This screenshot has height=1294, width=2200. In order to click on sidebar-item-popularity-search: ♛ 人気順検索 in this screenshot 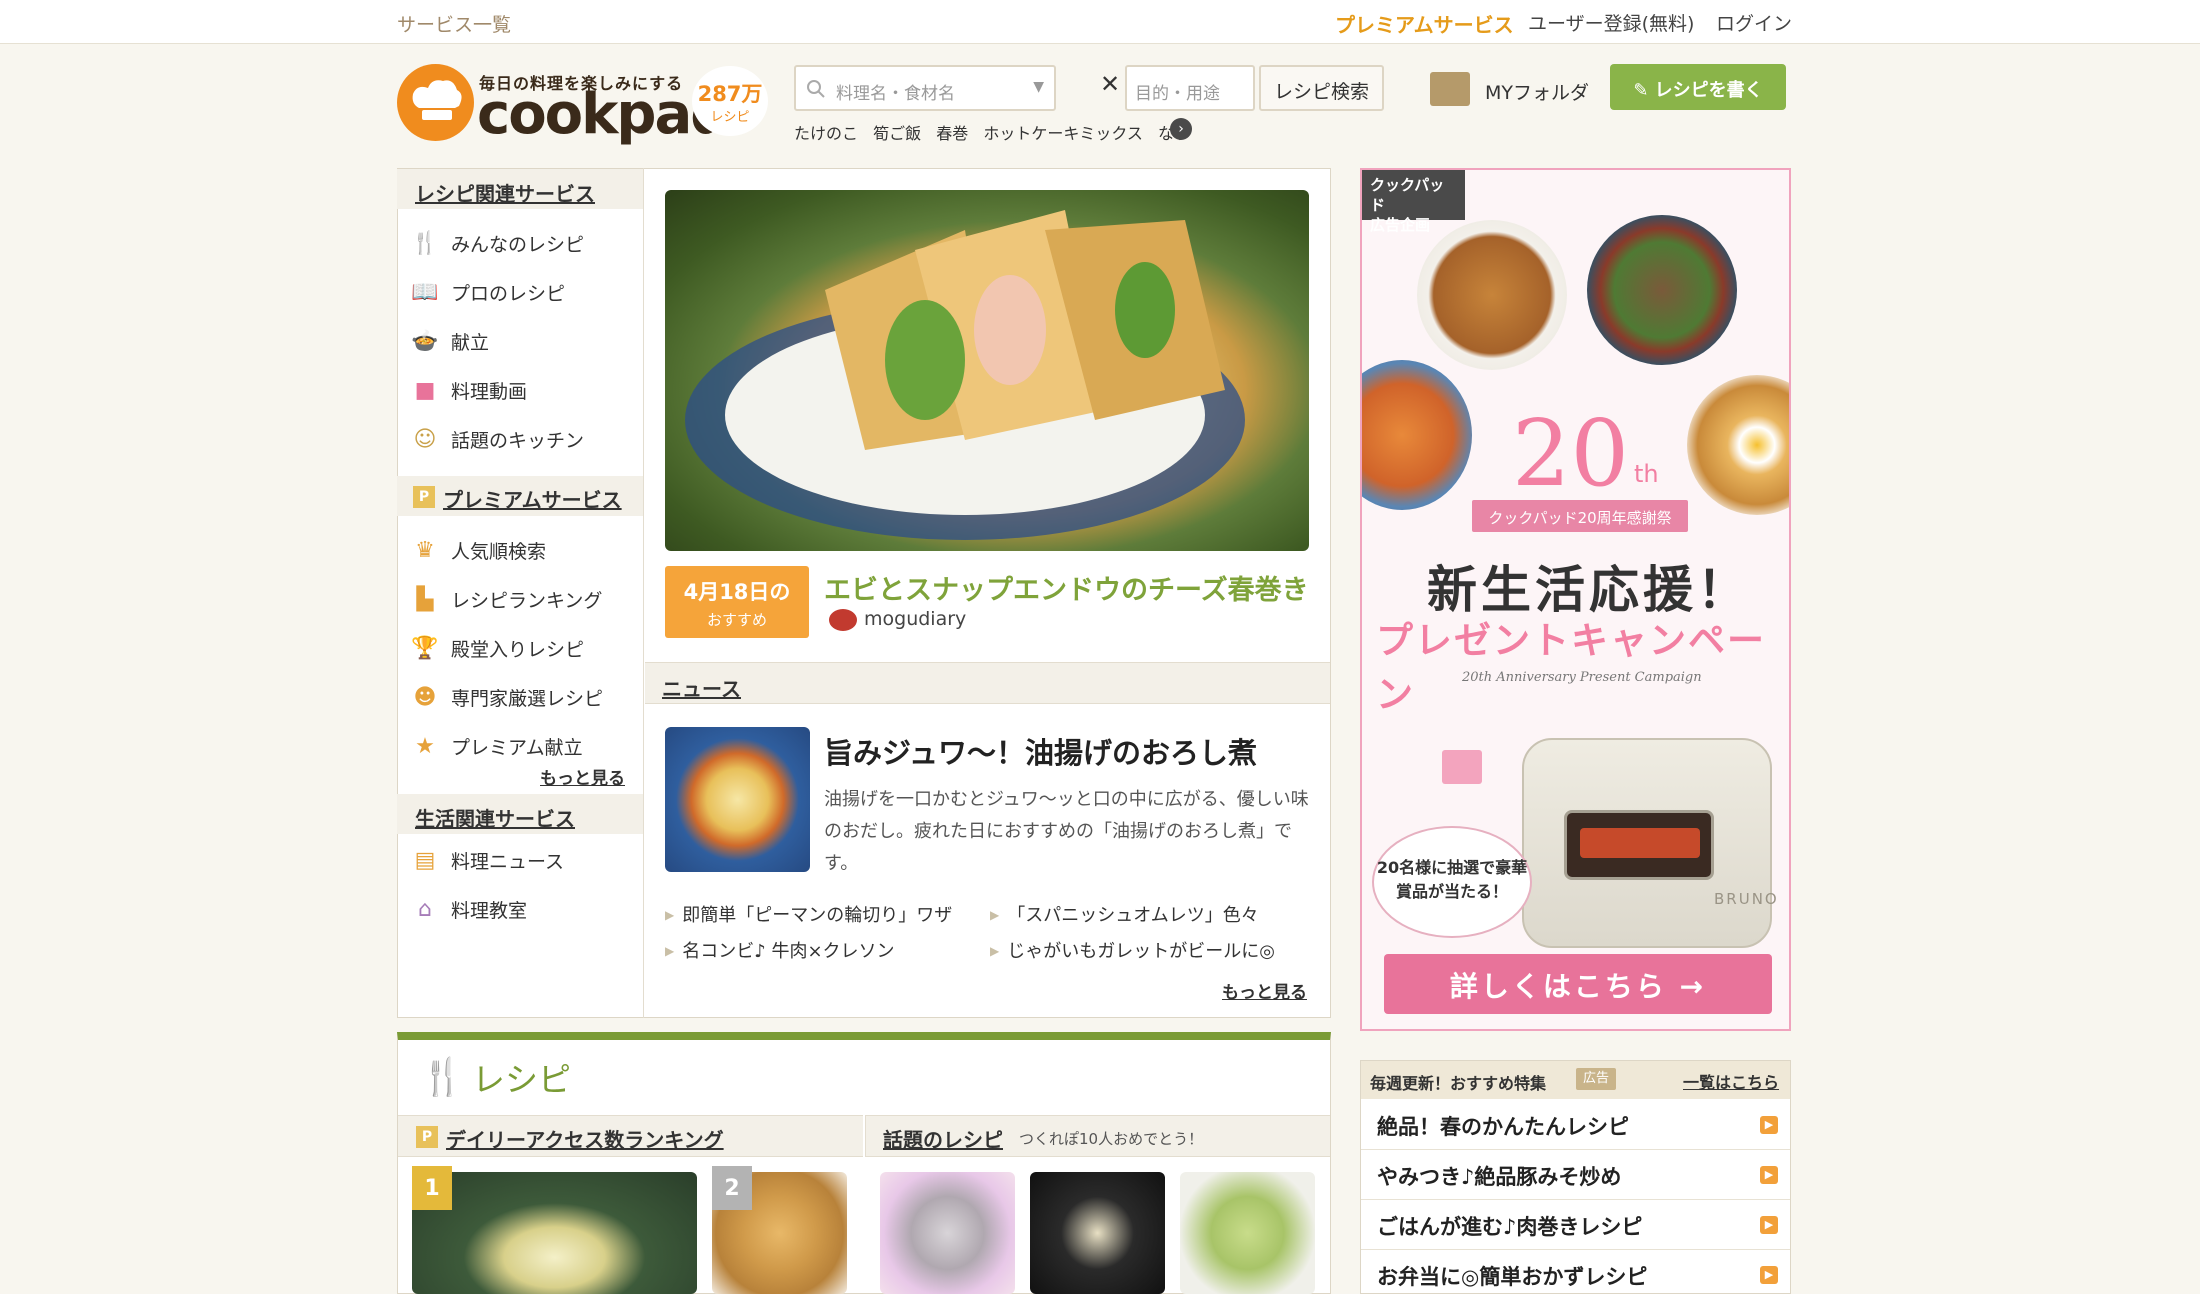, I will do `click(477, 550)`.